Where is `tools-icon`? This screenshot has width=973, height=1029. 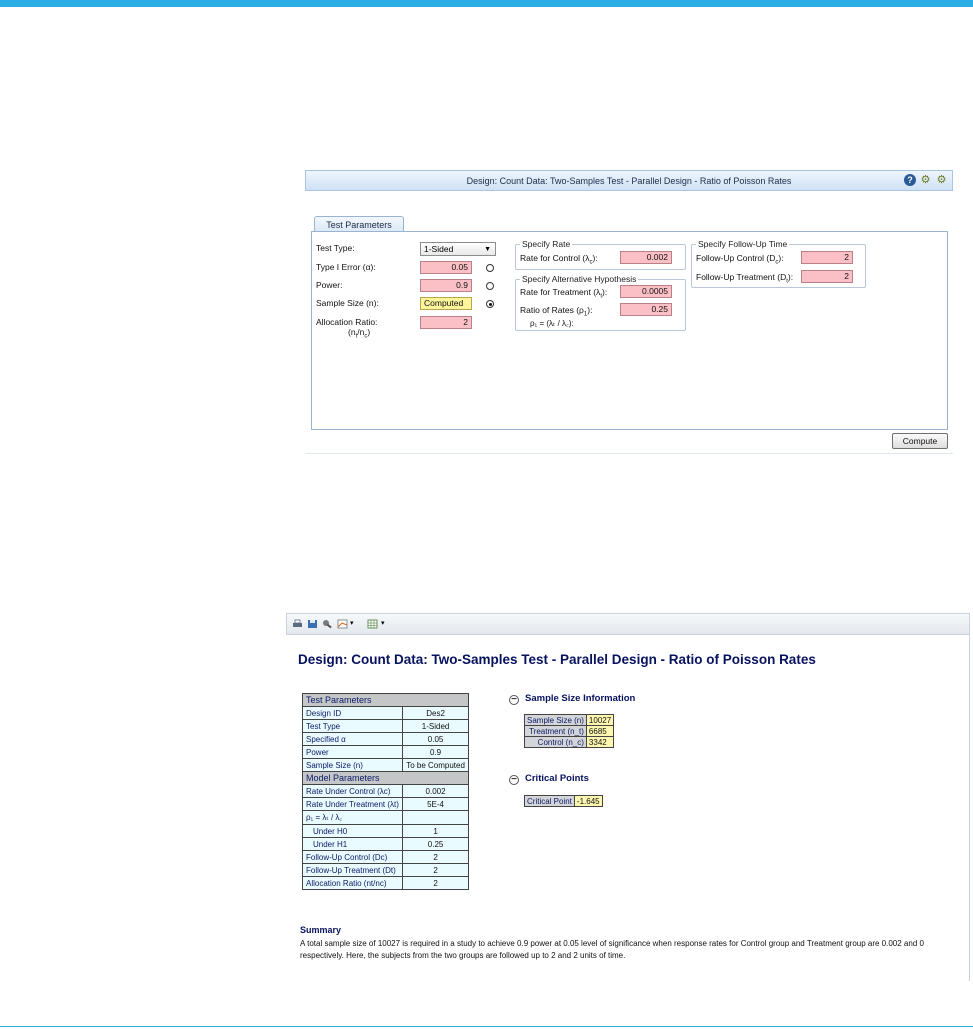 tools-icon is located at coordinates (327, 624).